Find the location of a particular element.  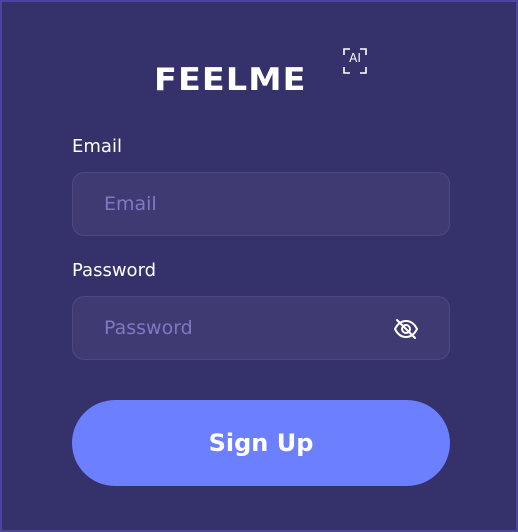

ai-badge: AI is located at coordinates (355, 61).